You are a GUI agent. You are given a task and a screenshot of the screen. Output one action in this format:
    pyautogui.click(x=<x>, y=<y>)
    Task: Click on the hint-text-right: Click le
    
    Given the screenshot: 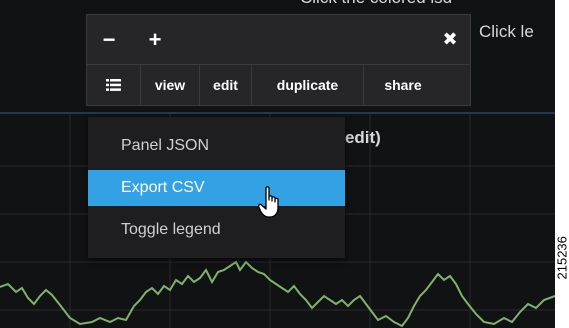 What is the action you would take?
    pyautogui.click(x=506, y=31)
    